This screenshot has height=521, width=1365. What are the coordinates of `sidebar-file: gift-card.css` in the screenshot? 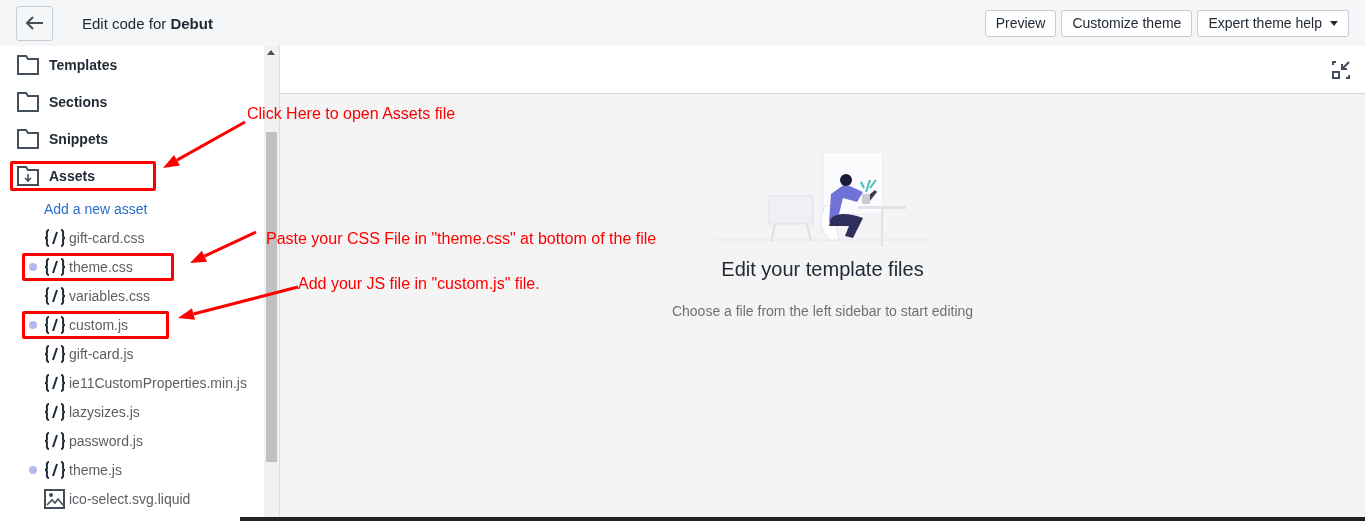 It's located at (104, 237).